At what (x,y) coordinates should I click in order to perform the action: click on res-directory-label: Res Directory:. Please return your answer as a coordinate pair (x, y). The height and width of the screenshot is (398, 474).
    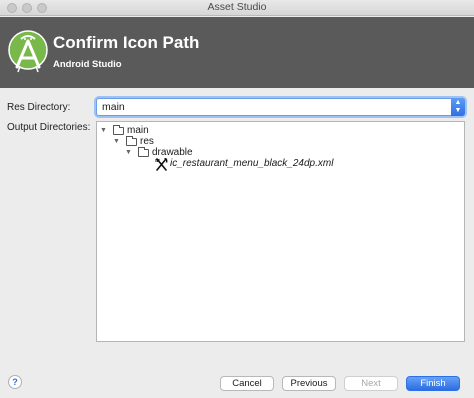
    Looking at the image, I should click on (39, 107).